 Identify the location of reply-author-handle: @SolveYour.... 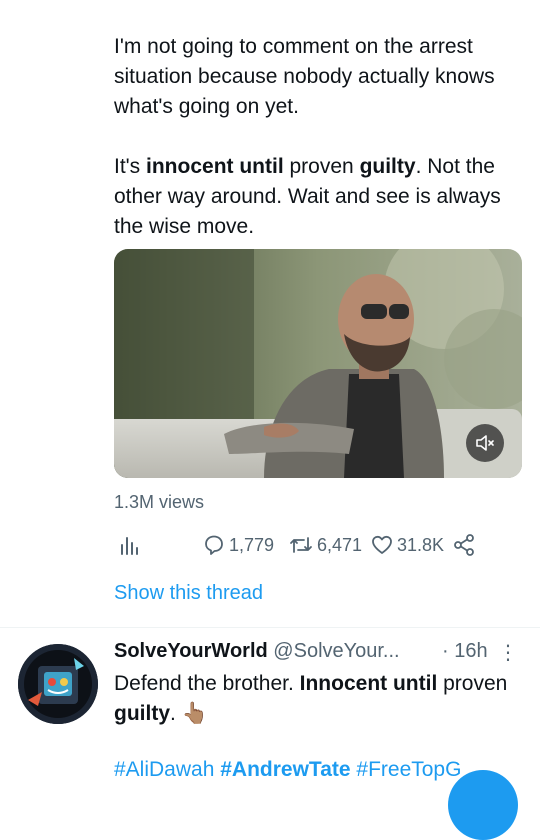
(336, 651).